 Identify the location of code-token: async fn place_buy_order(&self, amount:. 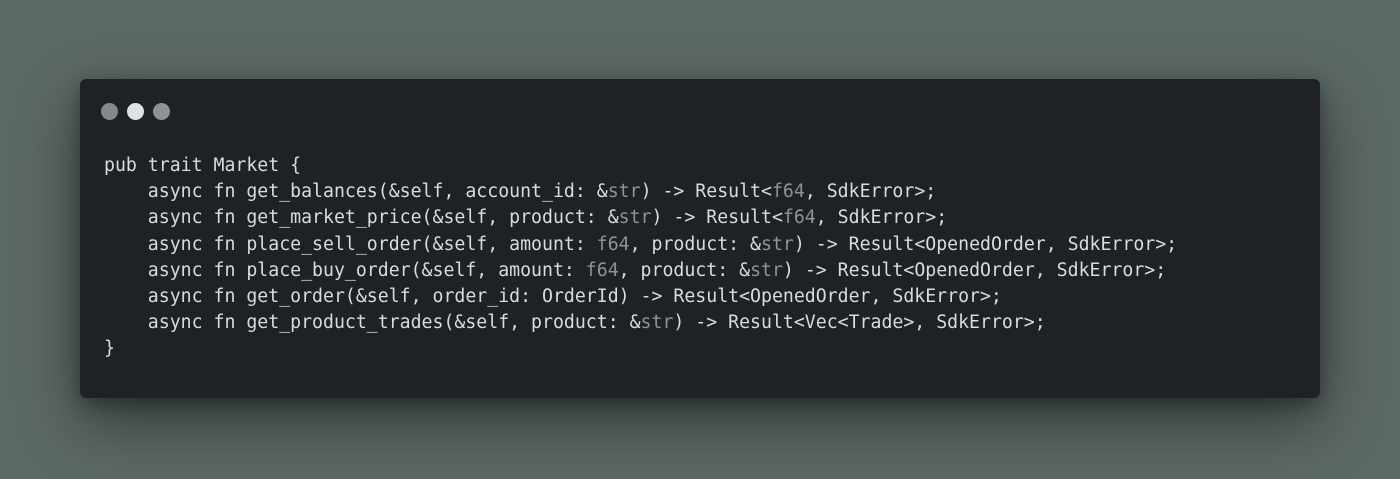
(345, 270).